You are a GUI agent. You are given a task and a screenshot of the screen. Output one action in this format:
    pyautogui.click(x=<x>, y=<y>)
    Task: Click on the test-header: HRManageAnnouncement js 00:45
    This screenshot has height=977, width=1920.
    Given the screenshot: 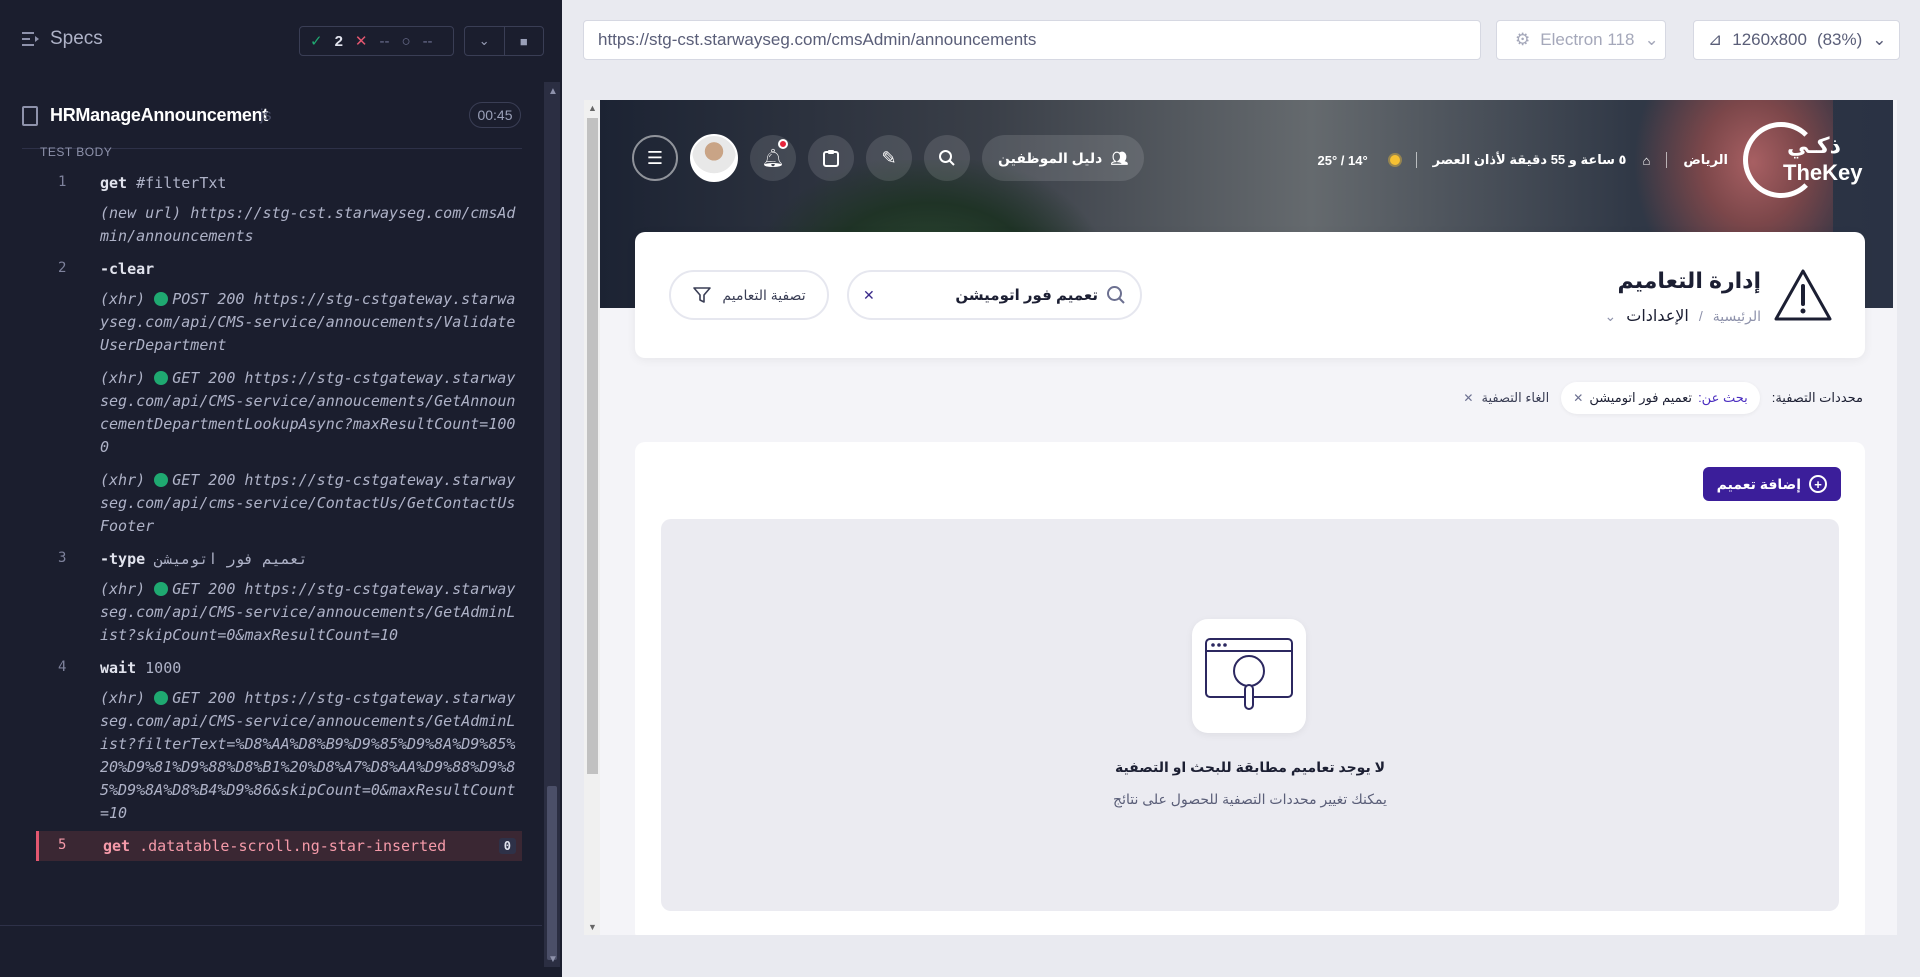 What is the action you would take?
    pyautogui.click(x=270, y=116)
    